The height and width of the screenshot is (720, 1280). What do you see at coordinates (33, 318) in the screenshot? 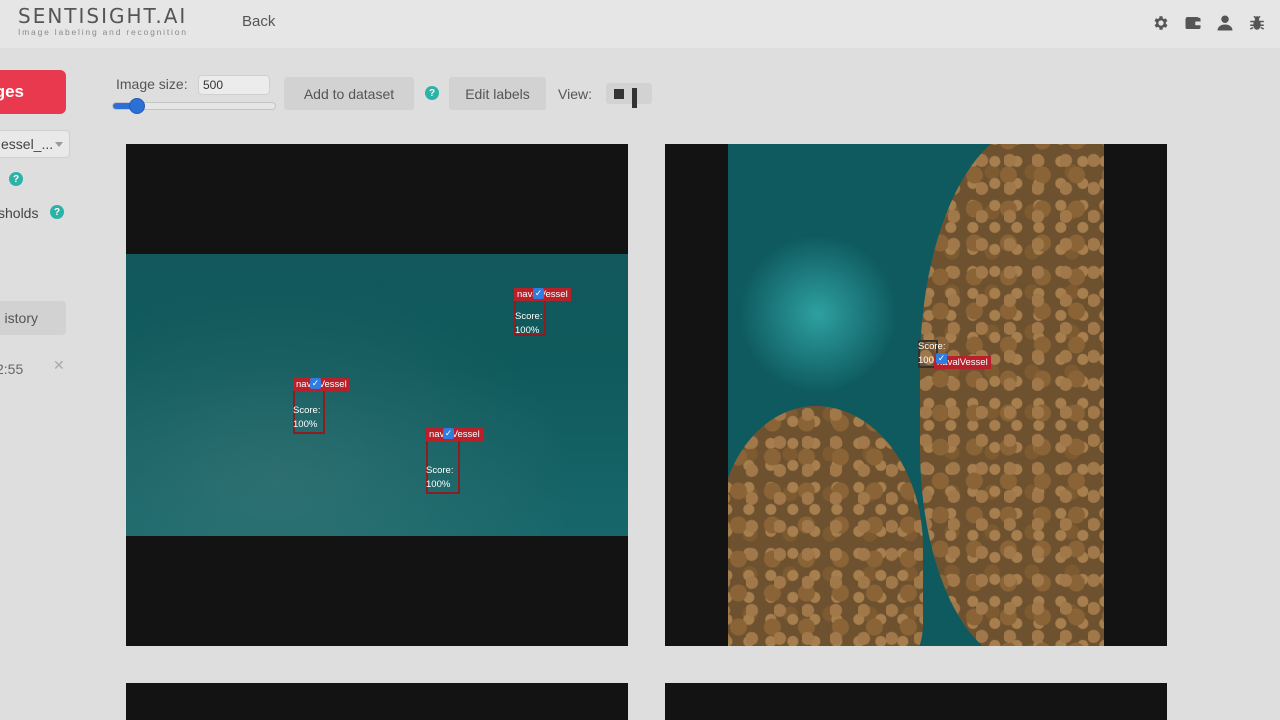
I see `history-button: istory` at bounding box center [33, 318].